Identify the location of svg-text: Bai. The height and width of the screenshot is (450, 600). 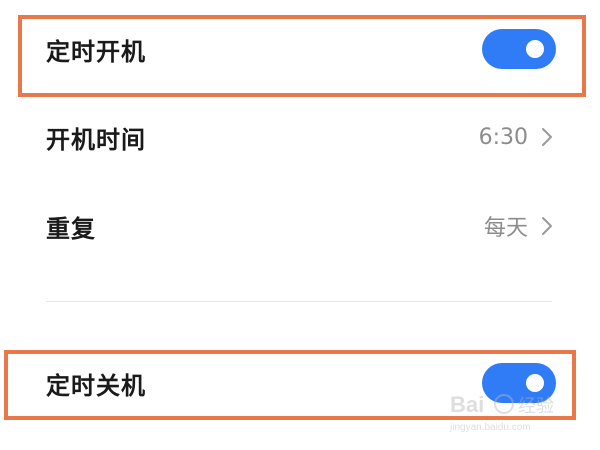
(467, 404).